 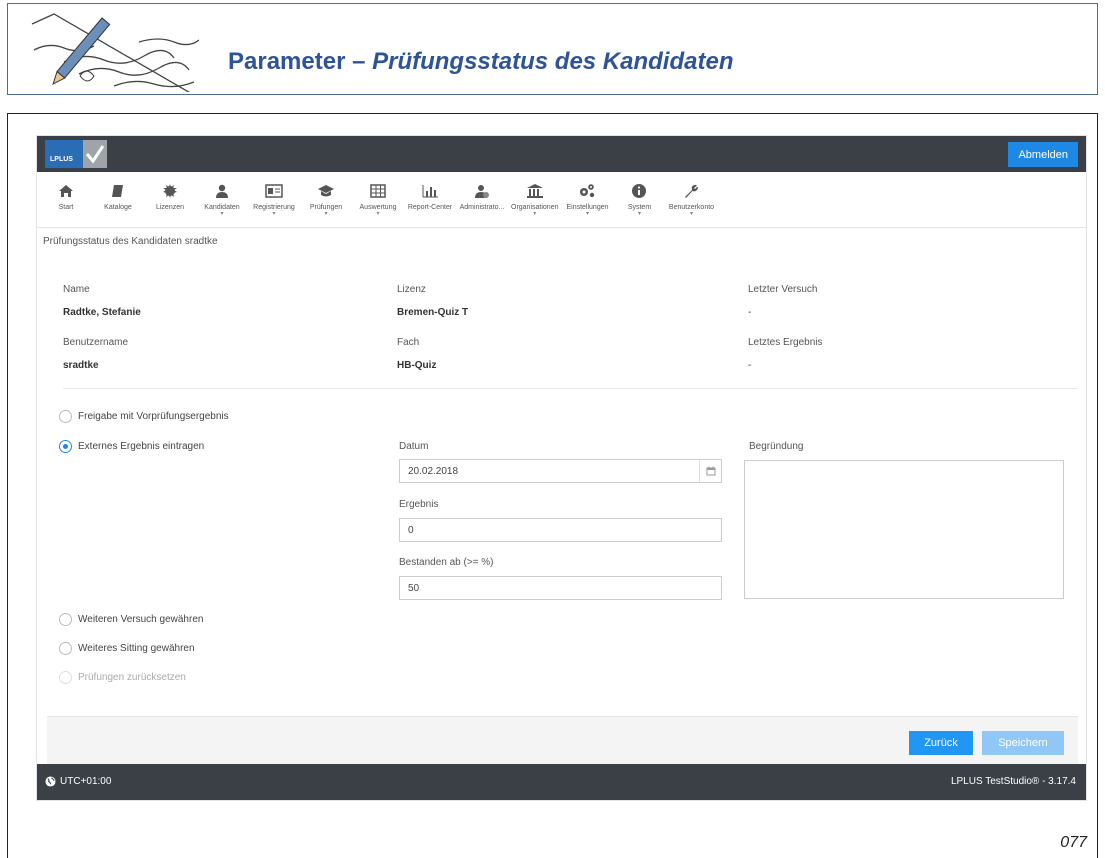 I want to click on result-field: 0, so click(x=560, y=530).